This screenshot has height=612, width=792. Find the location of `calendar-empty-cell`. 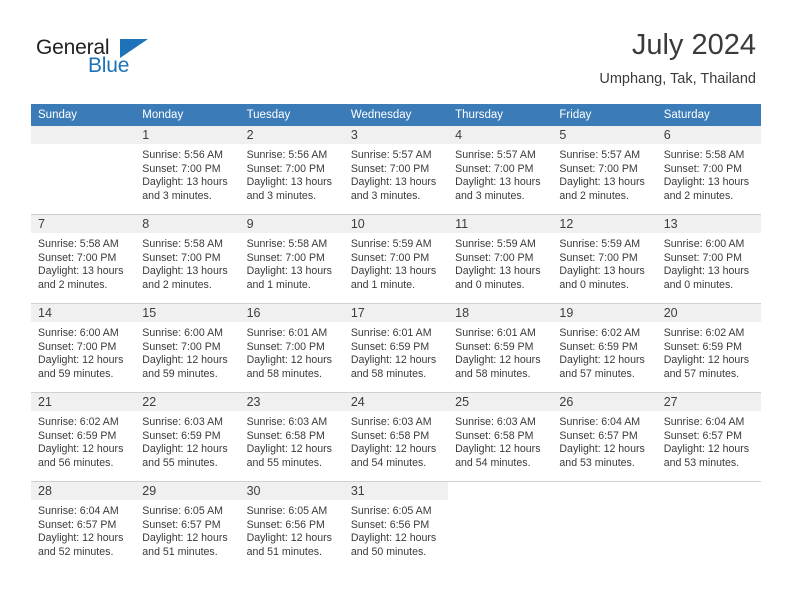

calendar-empty-cell is located at coordinates (604, 525).